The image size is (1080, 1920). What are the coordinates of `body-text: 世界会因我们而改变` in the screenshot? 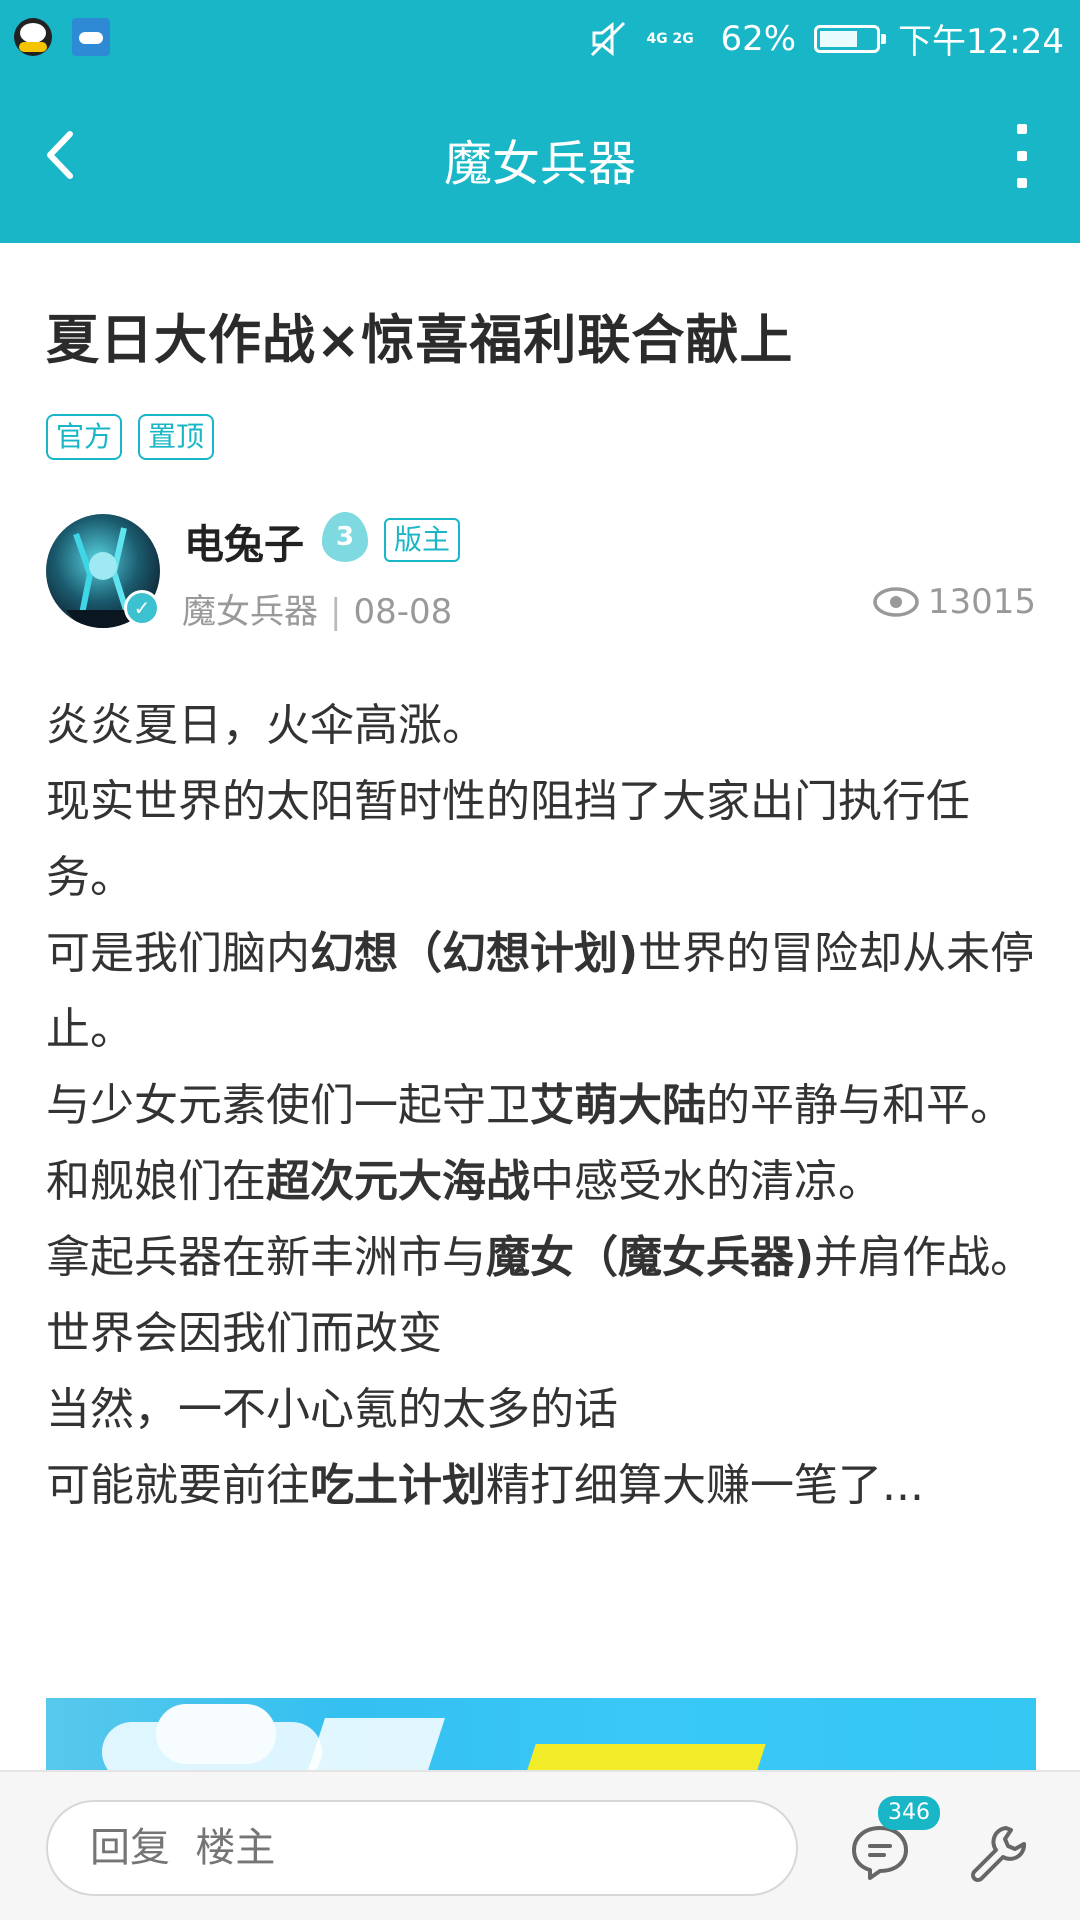 It's located at (244, 1333).